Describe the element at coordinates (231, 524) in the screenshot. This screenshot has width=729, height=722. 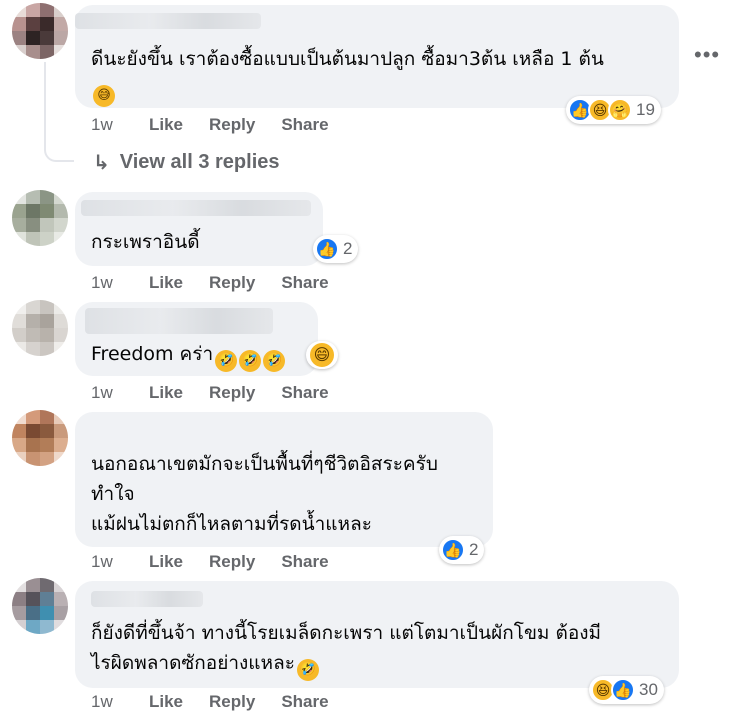
I see `comment-text: แม้ฝนไม่ตกก็ไหลตามที่รดน้ำแหละ` at that location.